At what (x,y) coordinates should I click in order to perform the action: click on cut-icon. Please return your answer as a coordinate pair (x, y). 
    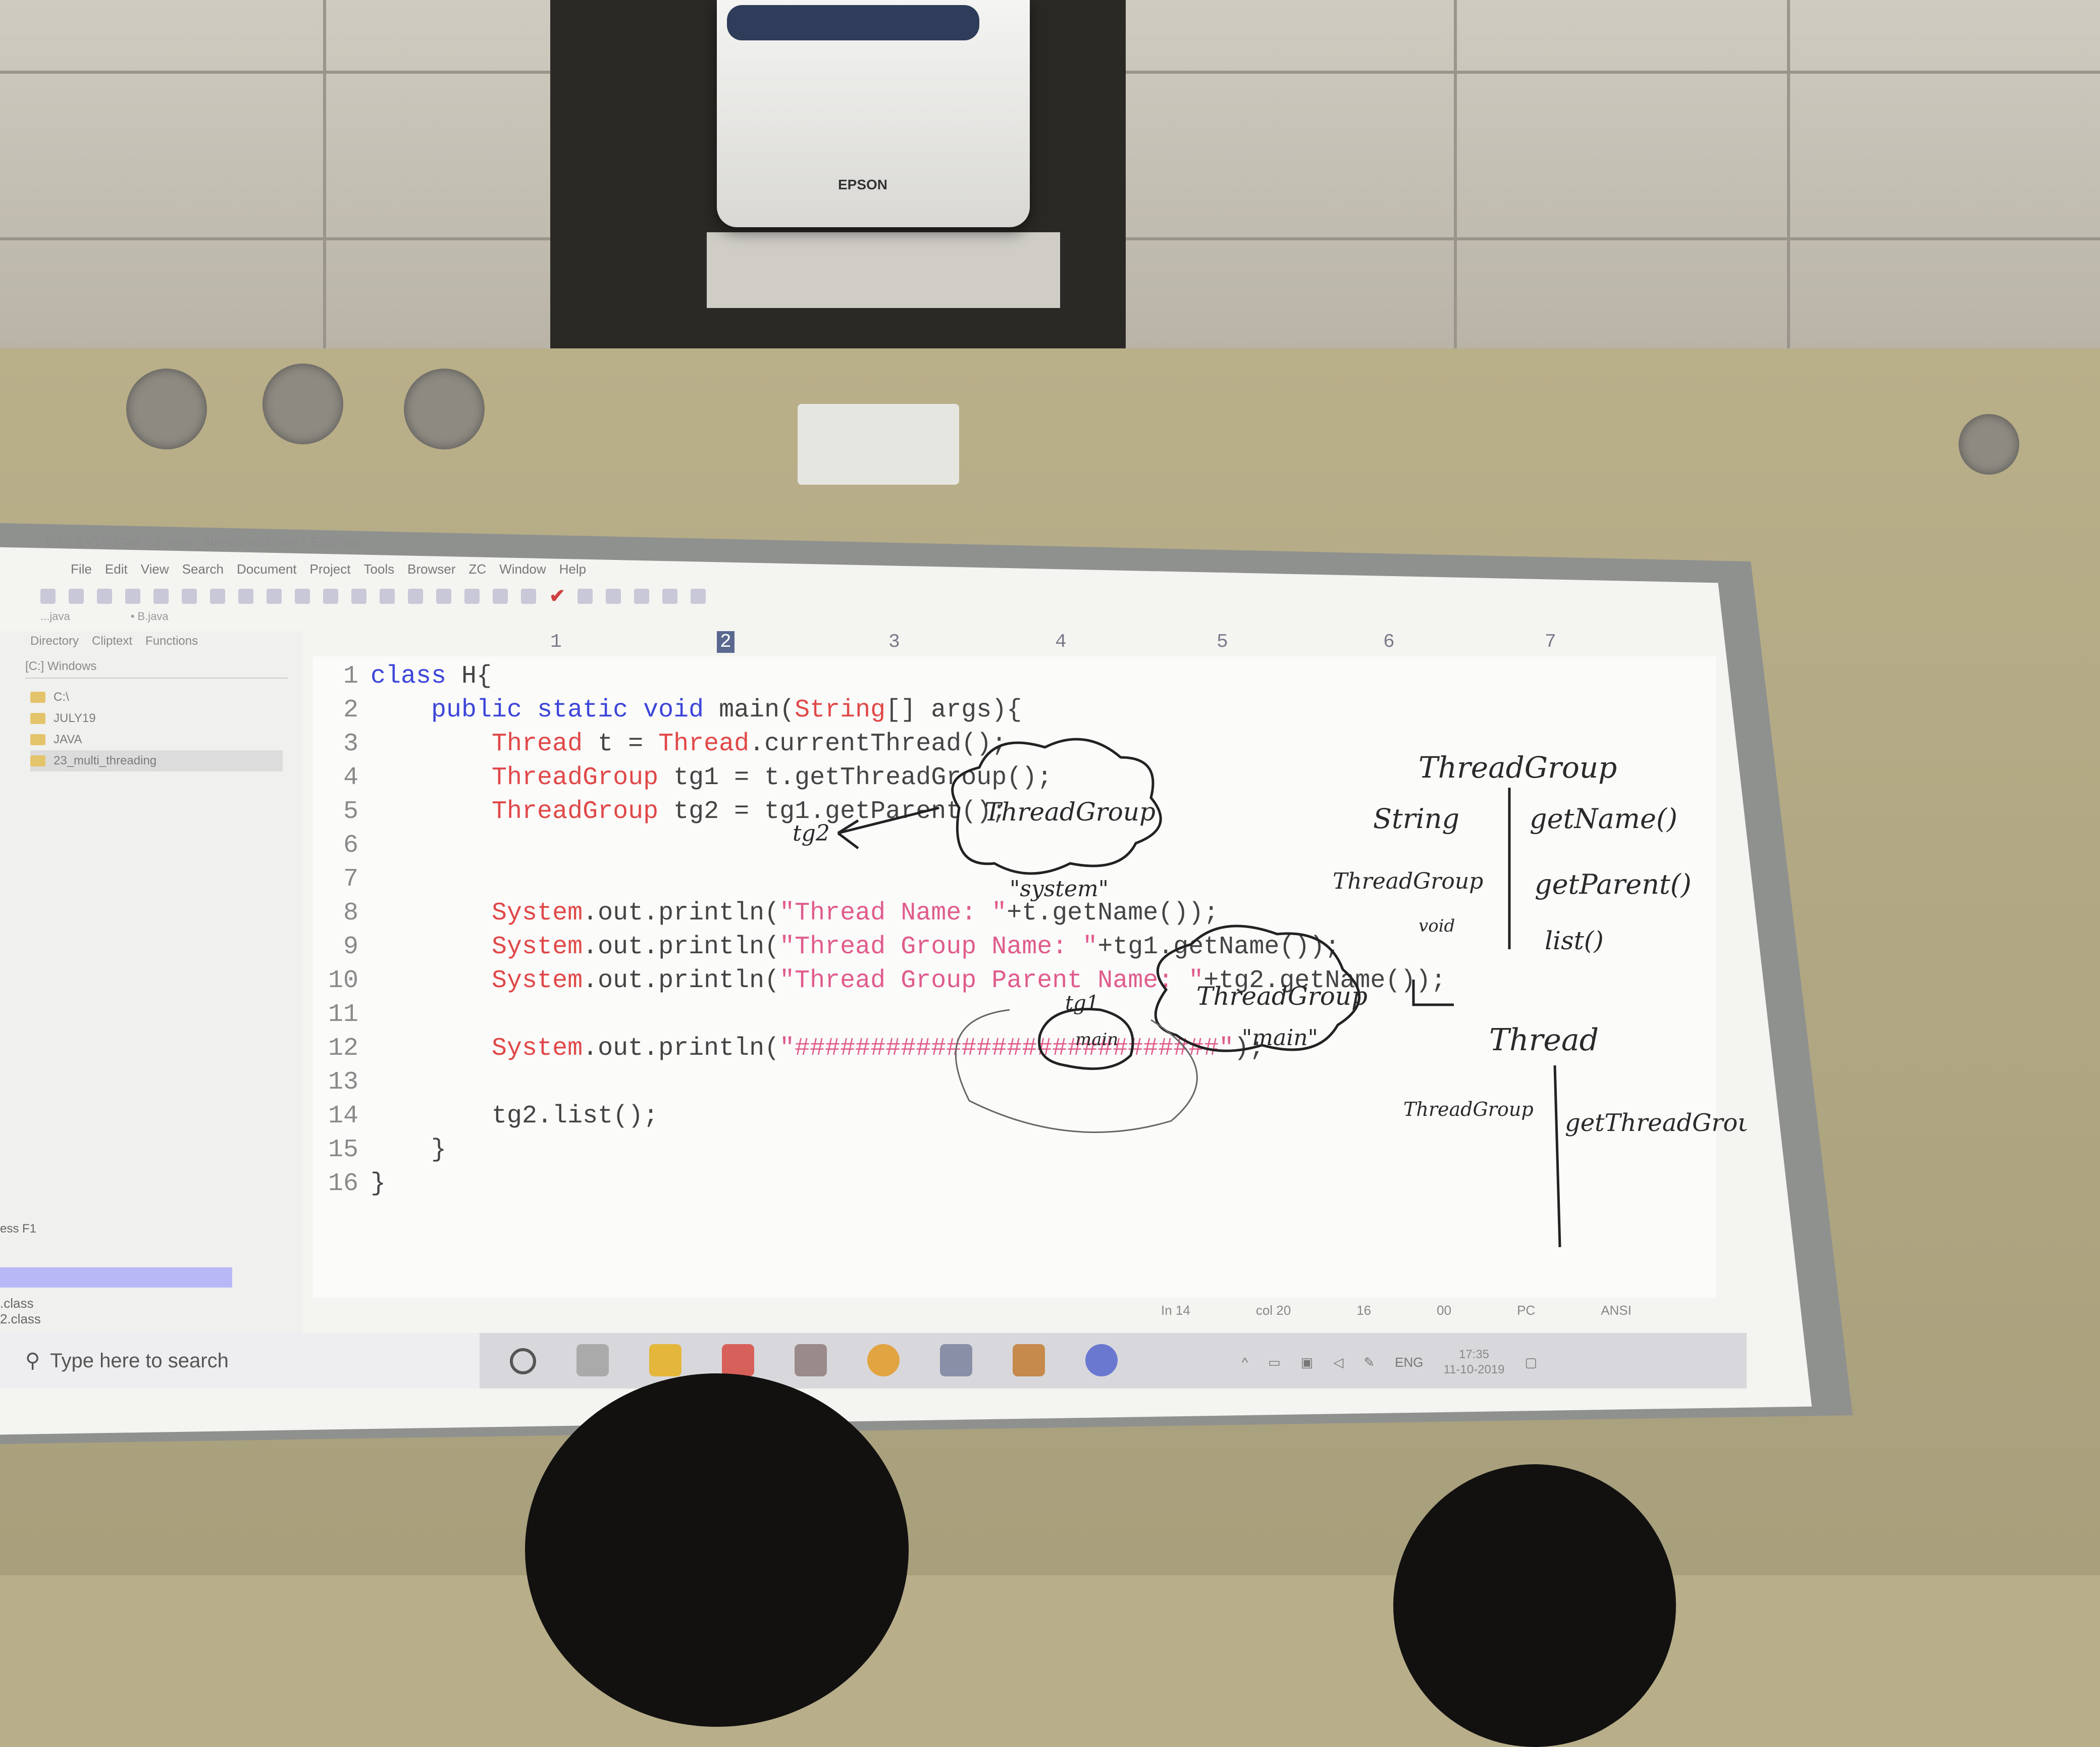
    Looking at the image, I should click on (161, 596).